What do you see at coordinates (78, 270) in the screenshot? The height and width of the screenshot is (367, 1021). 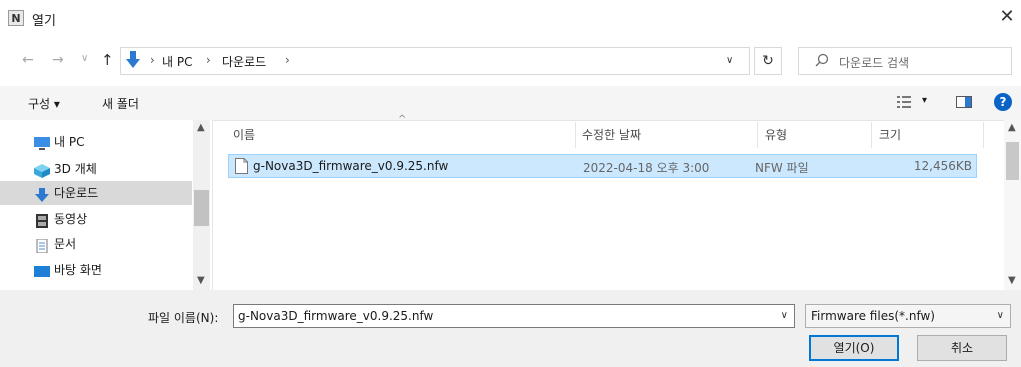 I see `sidebar-item-label: 바탕 화면` at bounding box center [78, 270].